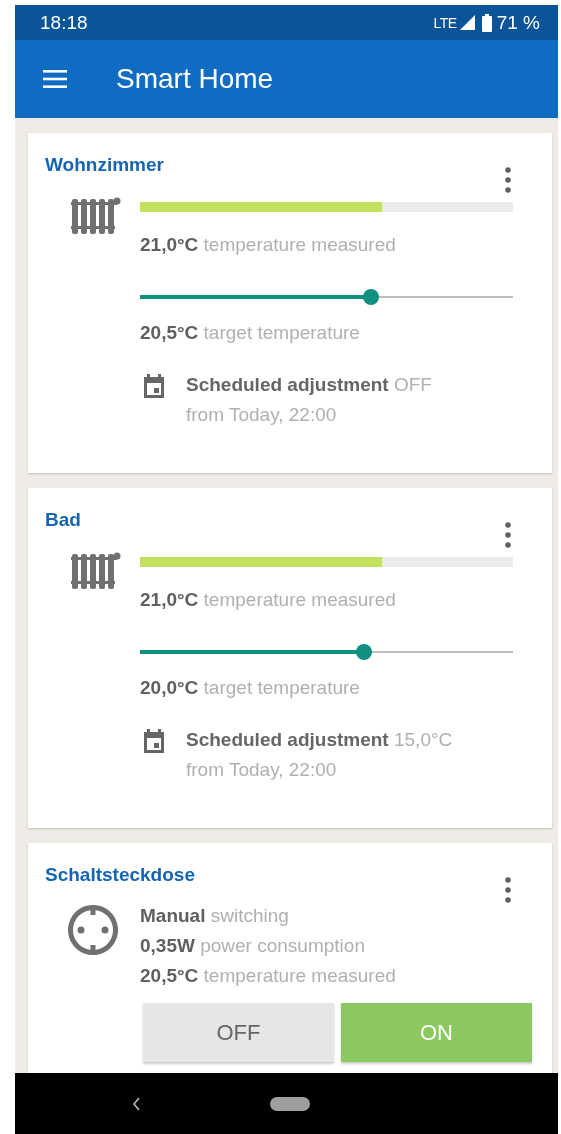  Describe the element at coordinates (319, 740) in the screenshot. I see `schedule-text: Scheduled adjustment 15,0°C` at that location.